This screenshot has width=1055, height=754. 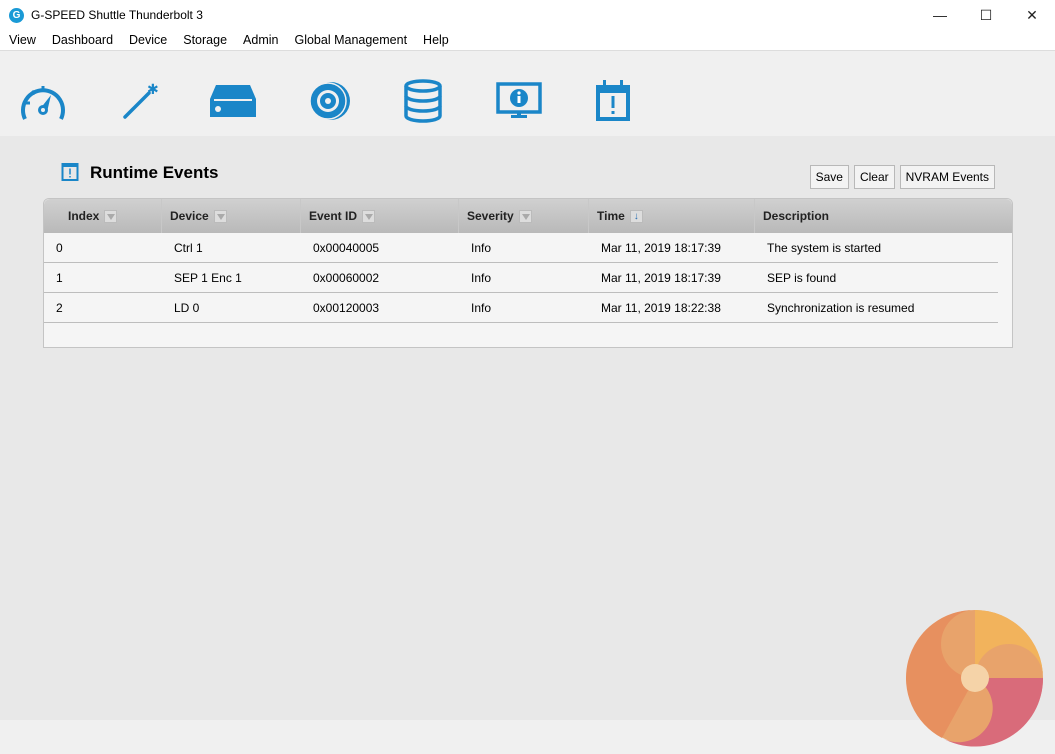 I want to click on sort-descending-icon: ↓, so click(x=636, y=216).